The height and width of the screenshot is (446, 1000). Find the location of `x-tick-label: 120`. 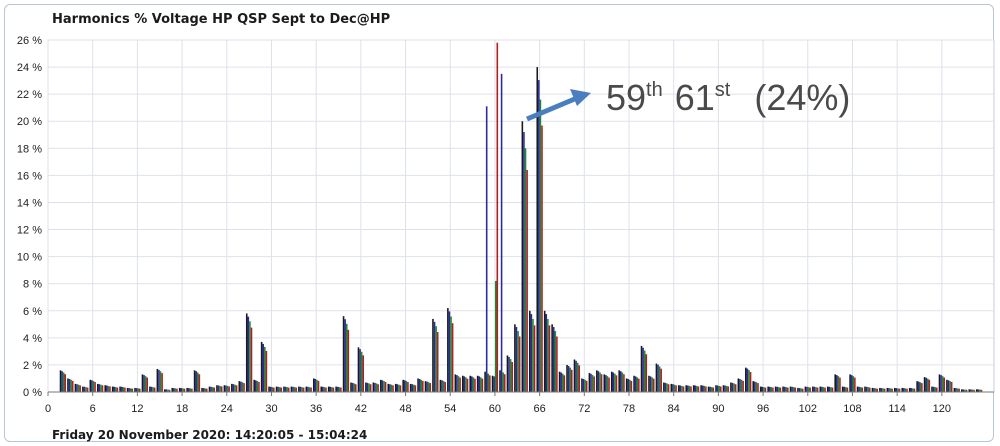

x-tick-label: 120 is located at coordinates (942, 409).